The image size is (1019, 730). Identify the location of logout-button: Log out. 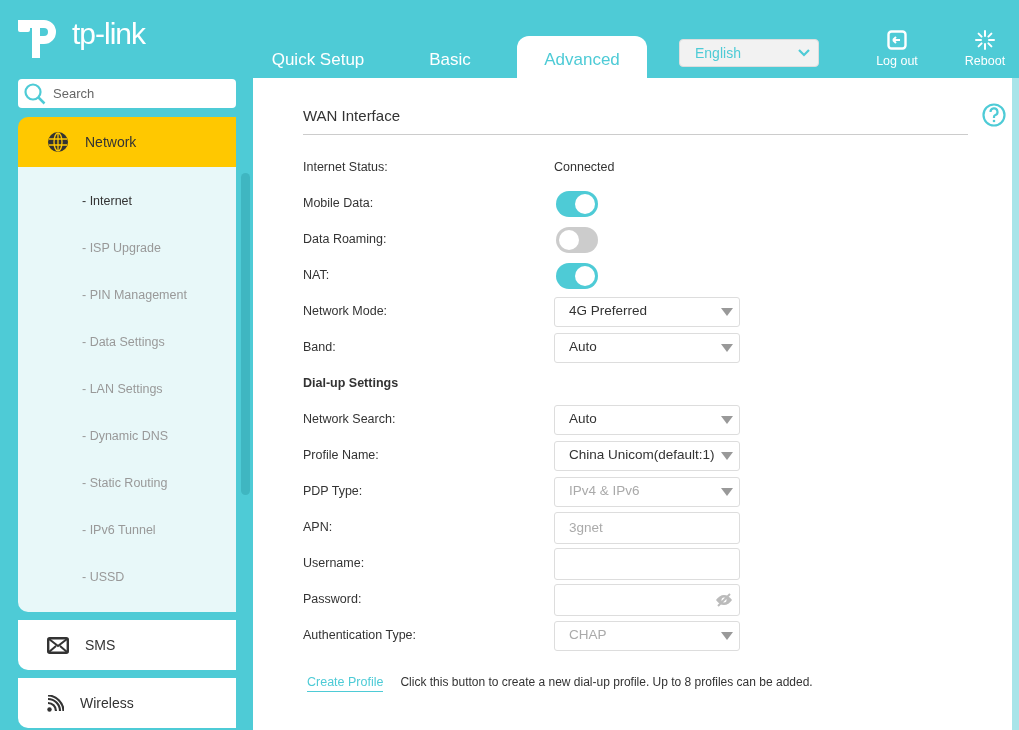
(897, 50).